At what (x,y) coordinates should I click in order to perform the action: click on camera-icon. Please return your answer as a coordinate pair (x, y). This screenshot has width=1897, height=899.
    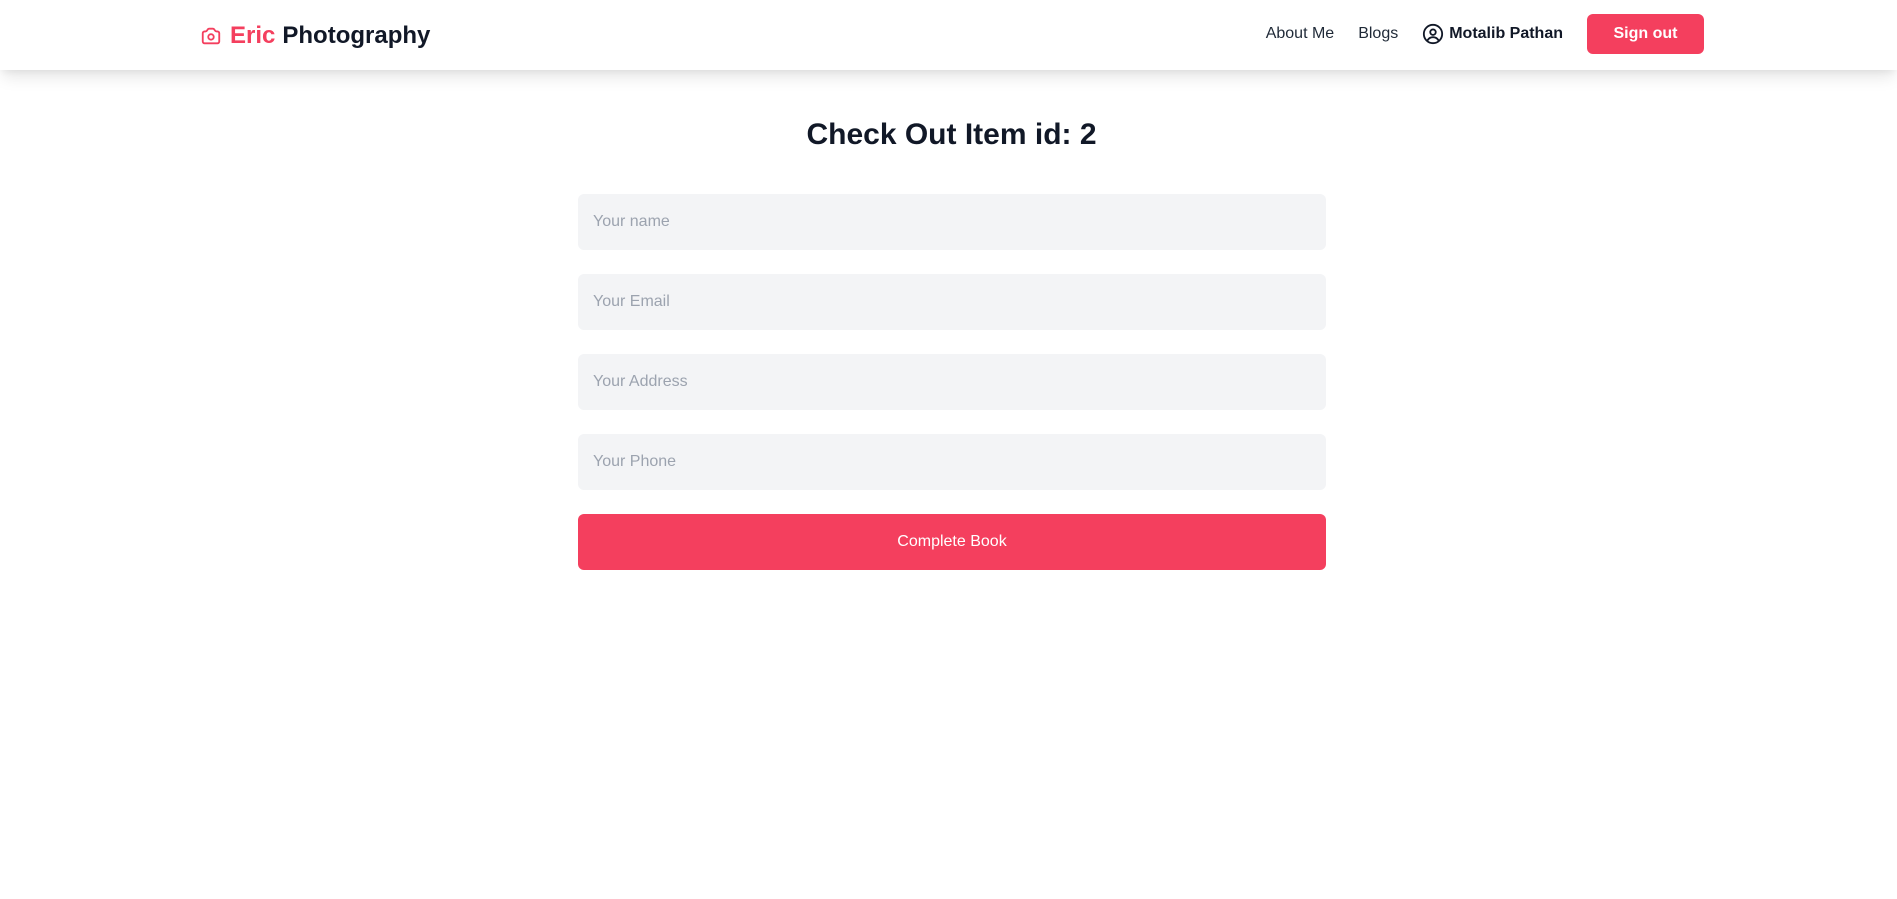
    Looking at the image, I should click on (211, 36).